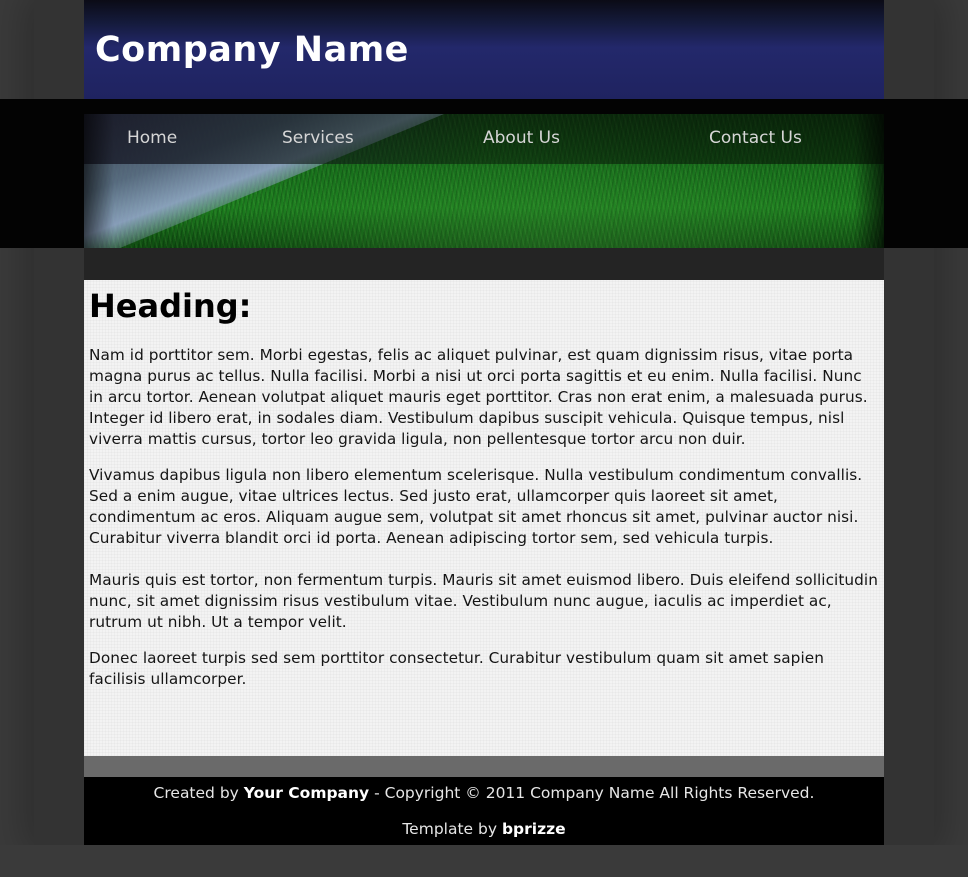 The width and height of the screenshot is (968, 877). What do you see at coordinates (306, 793) in the screenshot?
I see `footer-company-link: Your Company` at bounding box center [306, 793].